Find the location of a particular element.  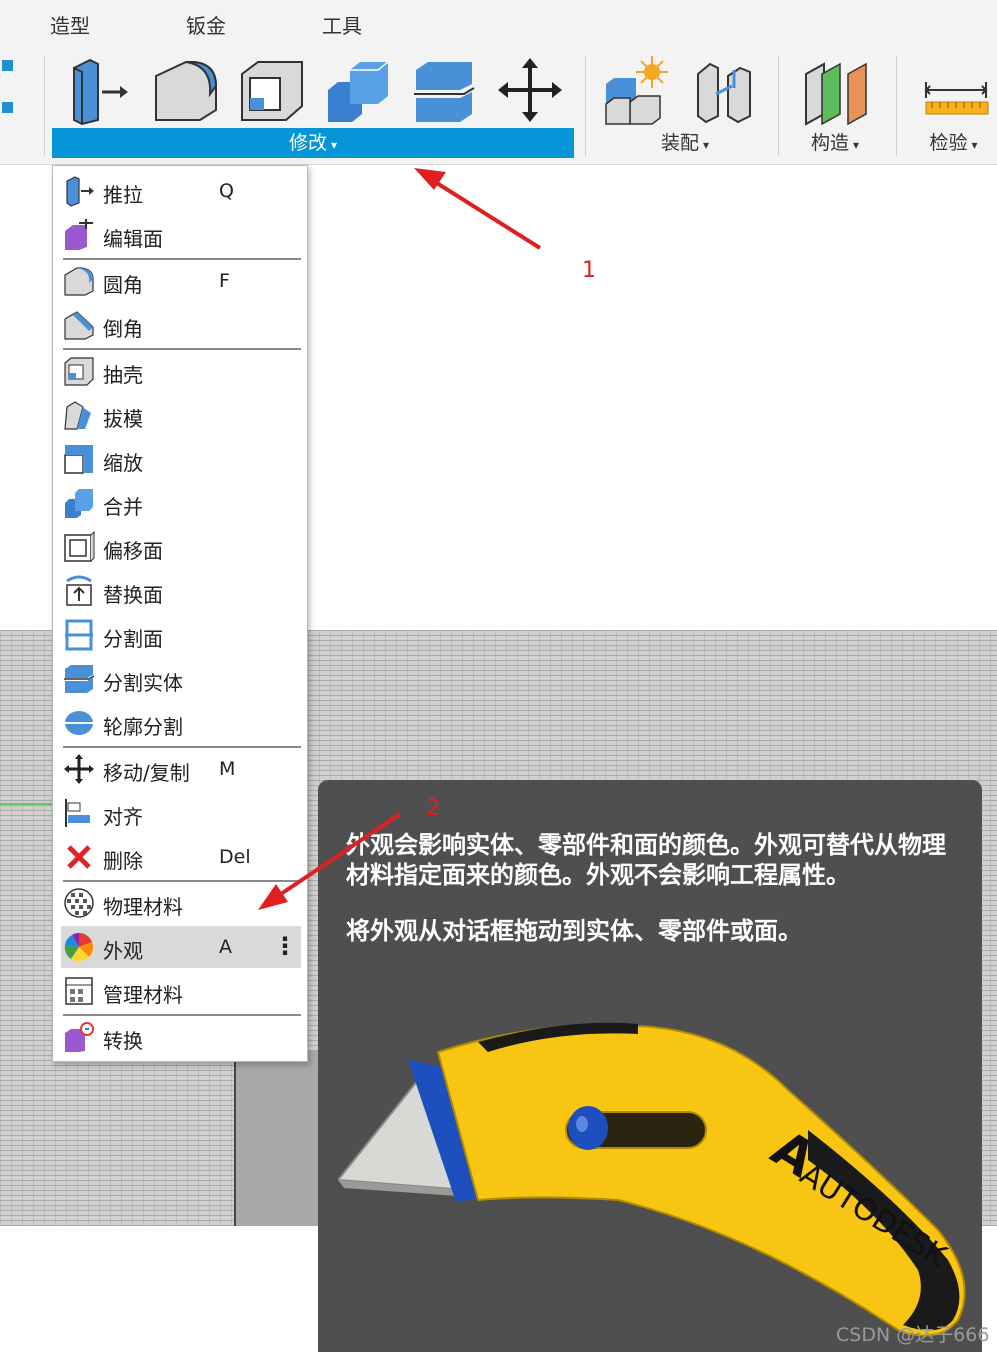

new-component-tool-icon is located at coordinates (636, 90).